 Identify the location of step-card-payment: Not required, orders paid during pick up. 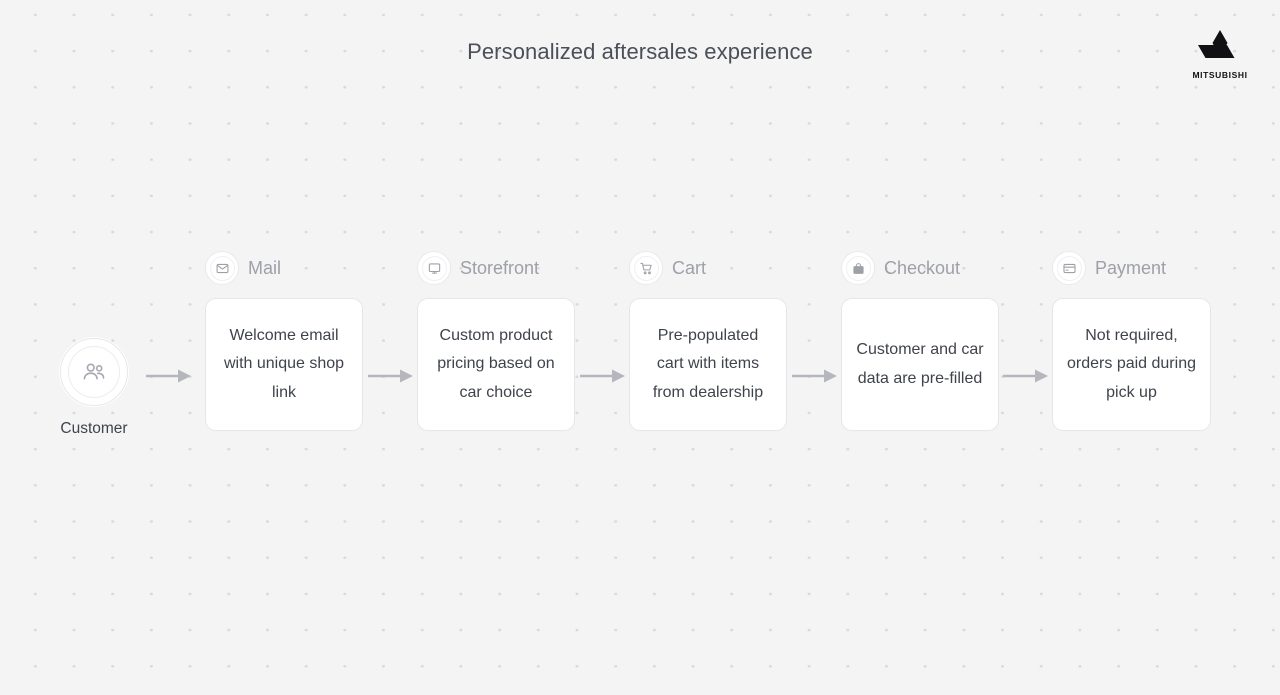
(1131, 364).